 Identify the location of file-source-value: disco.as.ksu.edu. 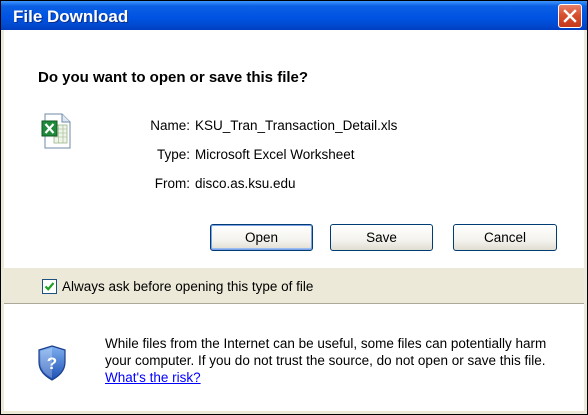
(245, 183).